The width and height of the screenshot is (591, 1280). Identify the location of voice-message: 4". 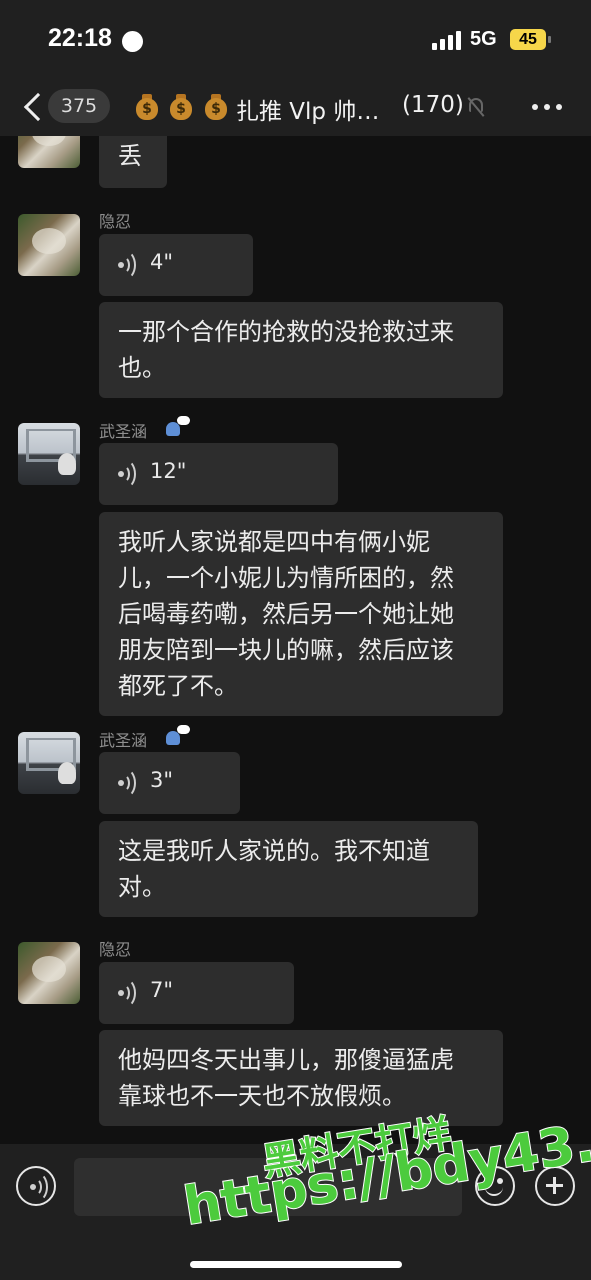
(176, 265).